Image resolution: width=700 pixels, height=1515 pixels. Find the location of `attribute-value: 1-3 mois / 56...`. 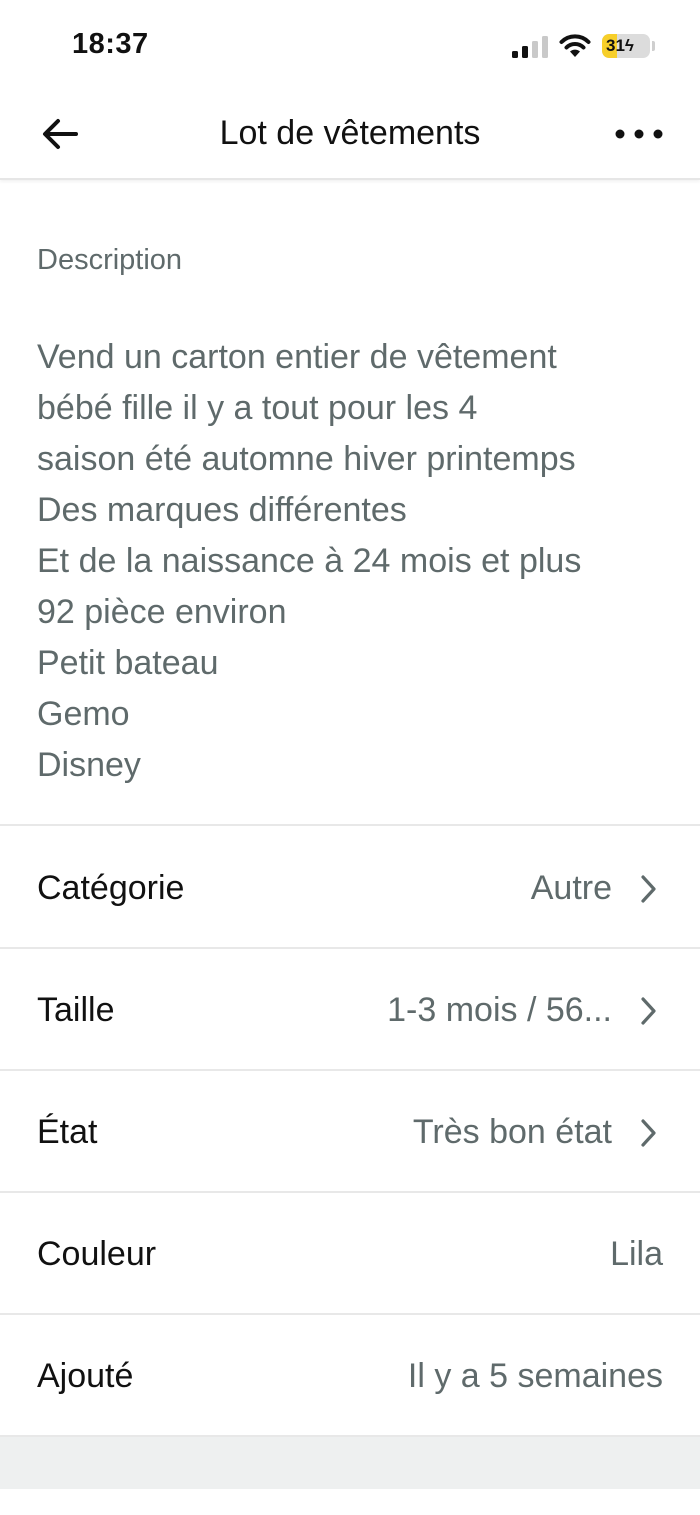

attribute-value: 1-3 mois / 56... is located at coordinates (499, 1010).